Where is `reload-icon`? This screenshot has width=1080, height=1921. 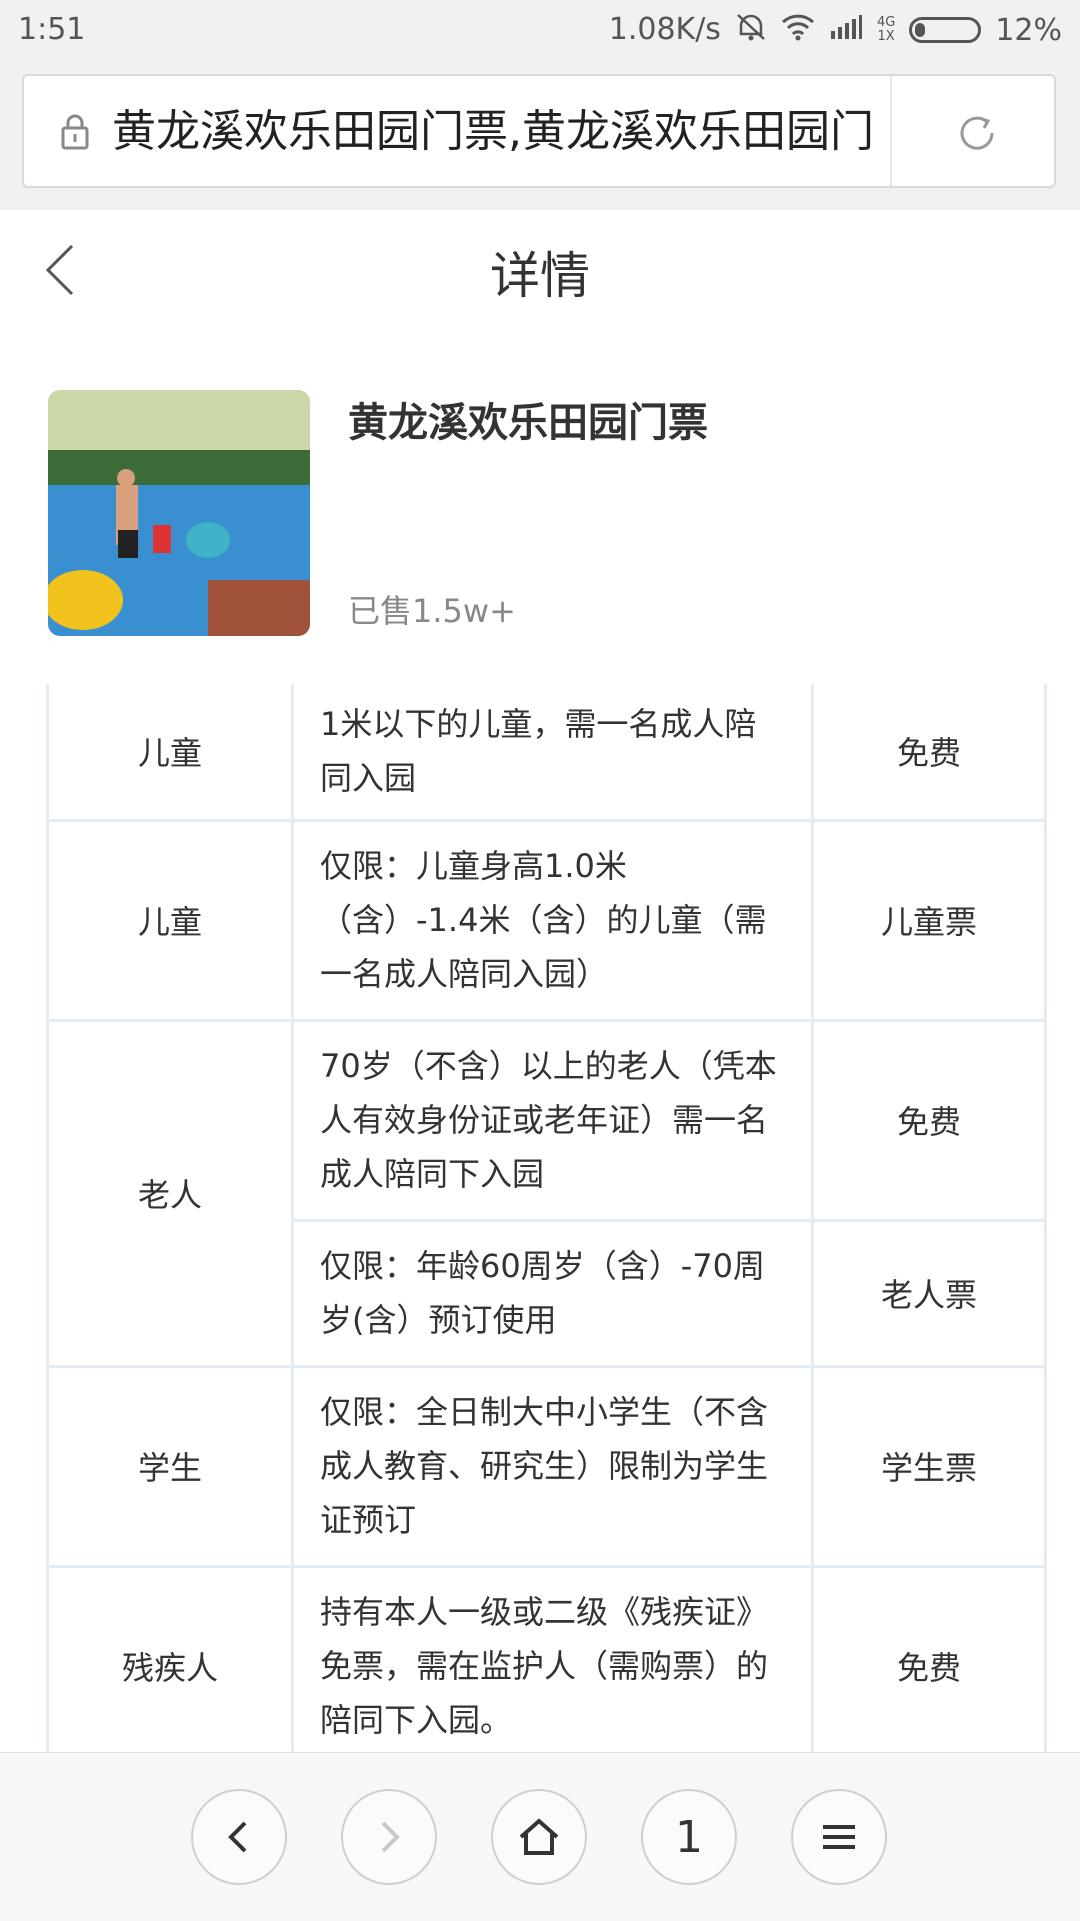 reload-icon is located at coordinates (977, 133).